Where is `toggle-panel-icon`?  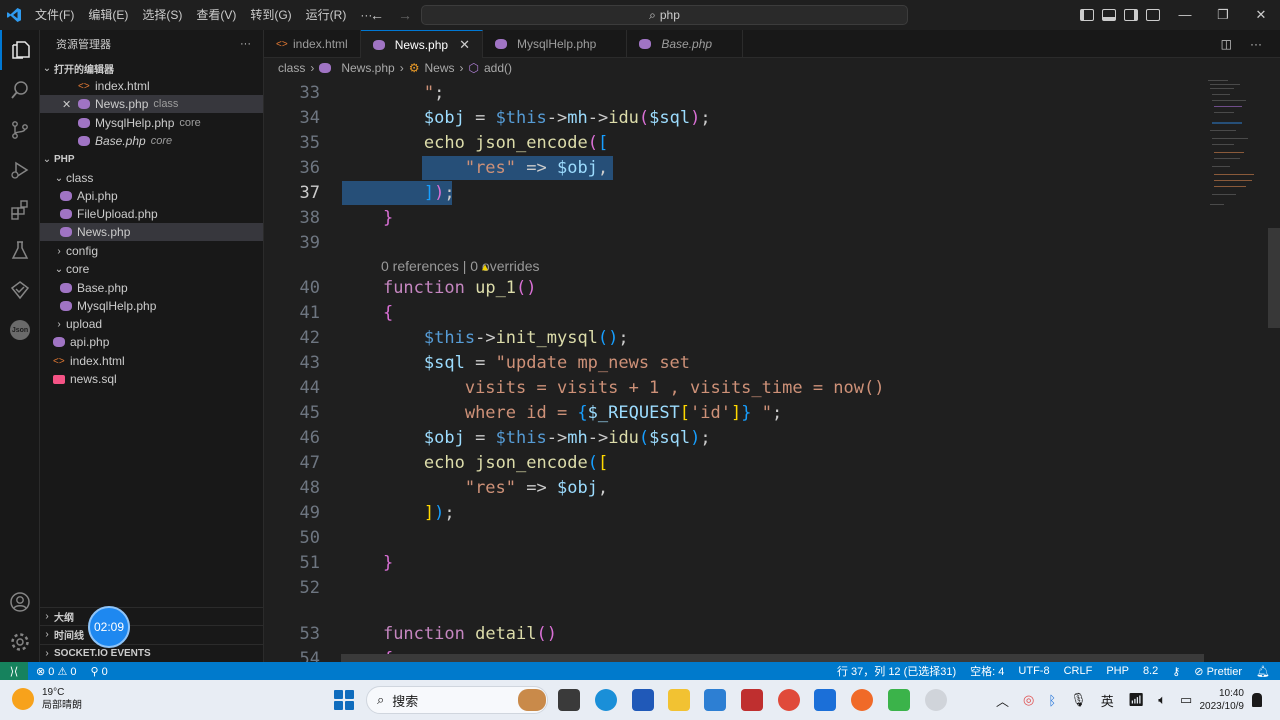 toggle-panel-icon is located at coordinates (1109, 15).